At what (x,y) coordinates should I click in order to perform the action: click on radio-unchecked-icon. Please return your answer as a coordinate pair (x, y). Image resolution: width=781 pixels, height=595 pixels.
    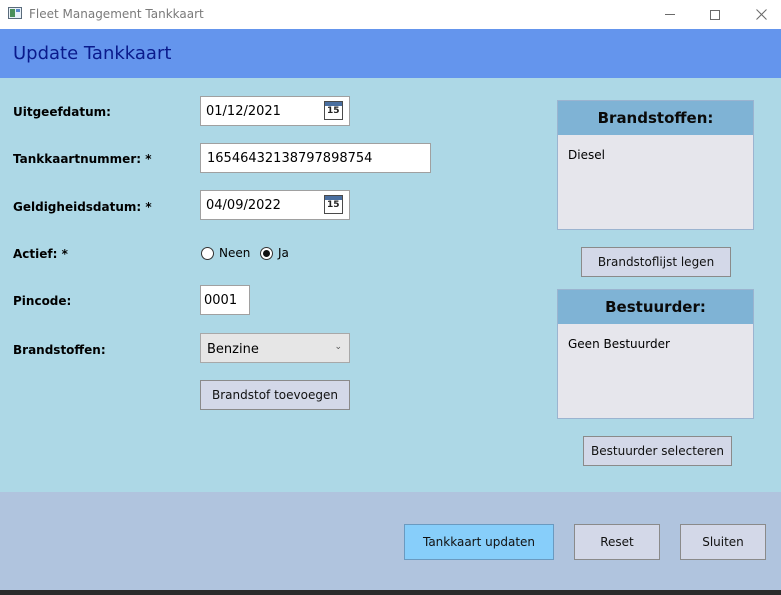
    Looking at the image, I should click on (207, 253).